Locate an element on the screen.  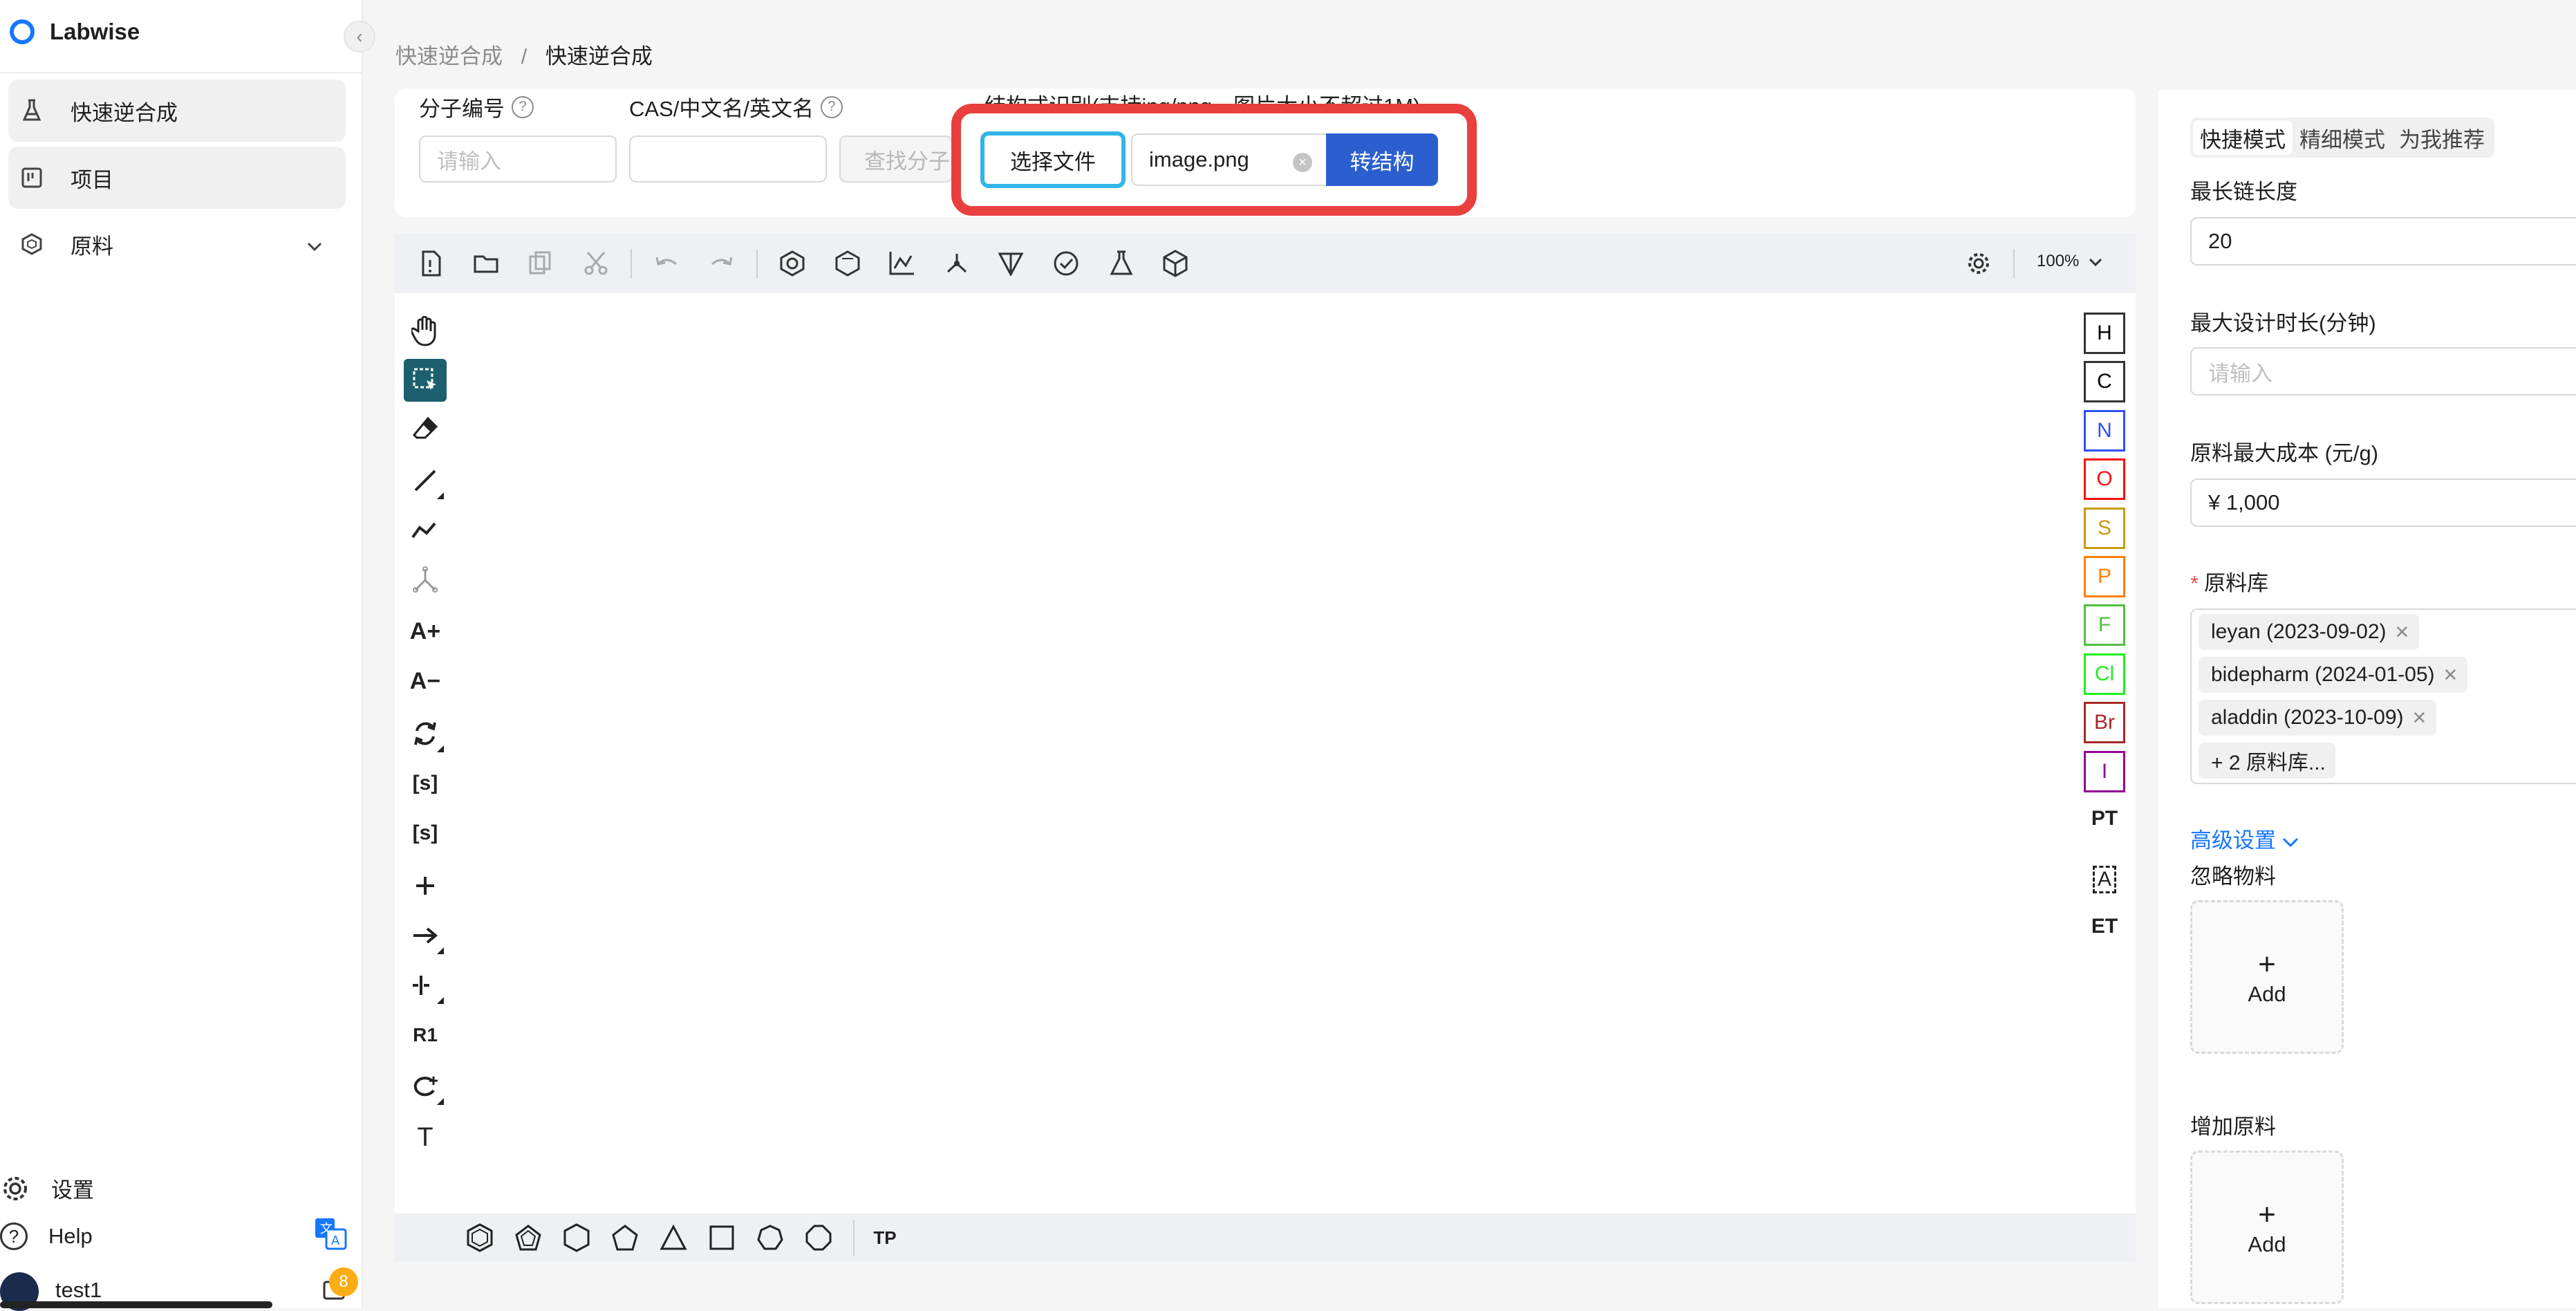
element-h-button: H is located at coordinates (2104, 333).